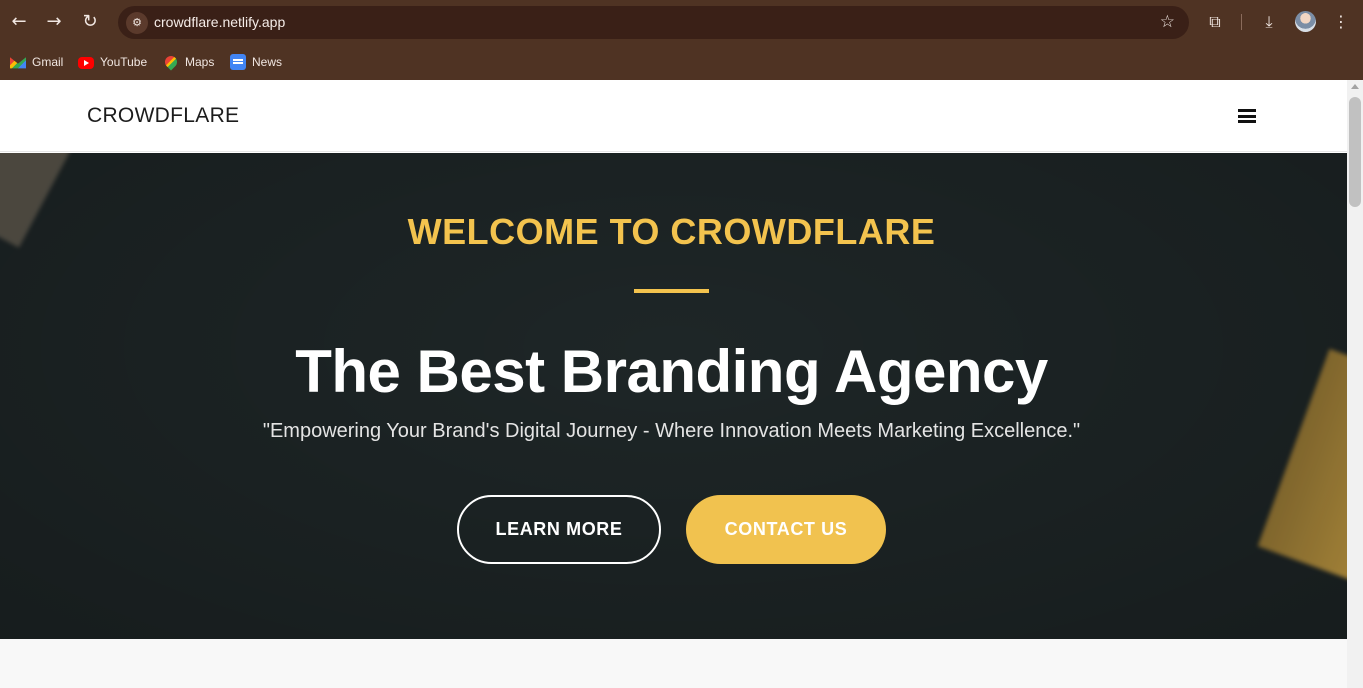  Describe the element at coordinates (163, 116) in the screenshot. I see `site-logo: CROWDFLARE` at that location.